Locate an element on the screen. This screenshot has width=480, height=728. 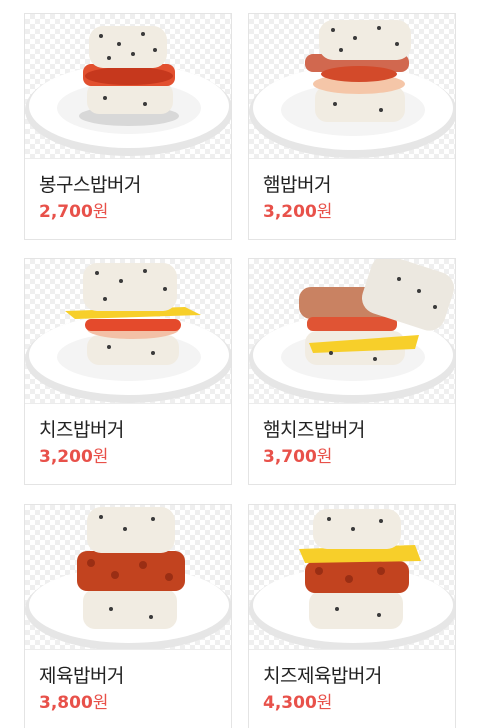
menu-item-name: 봉구스밥버거 is located at coordinates (90, 185).